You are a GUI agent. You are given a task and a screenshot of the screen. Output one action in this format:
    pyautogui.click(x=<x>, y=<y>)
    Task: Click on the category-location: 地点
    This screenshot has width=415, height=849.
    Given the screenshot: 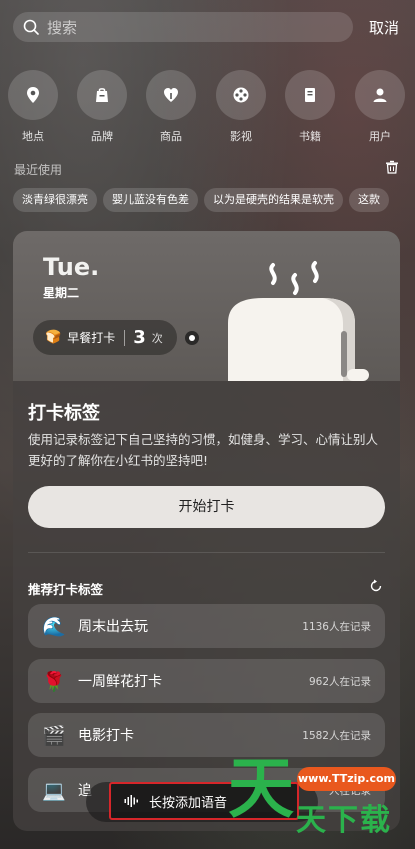 What is the action you would take?
    pyautogui.click(x=33, y=107)
    